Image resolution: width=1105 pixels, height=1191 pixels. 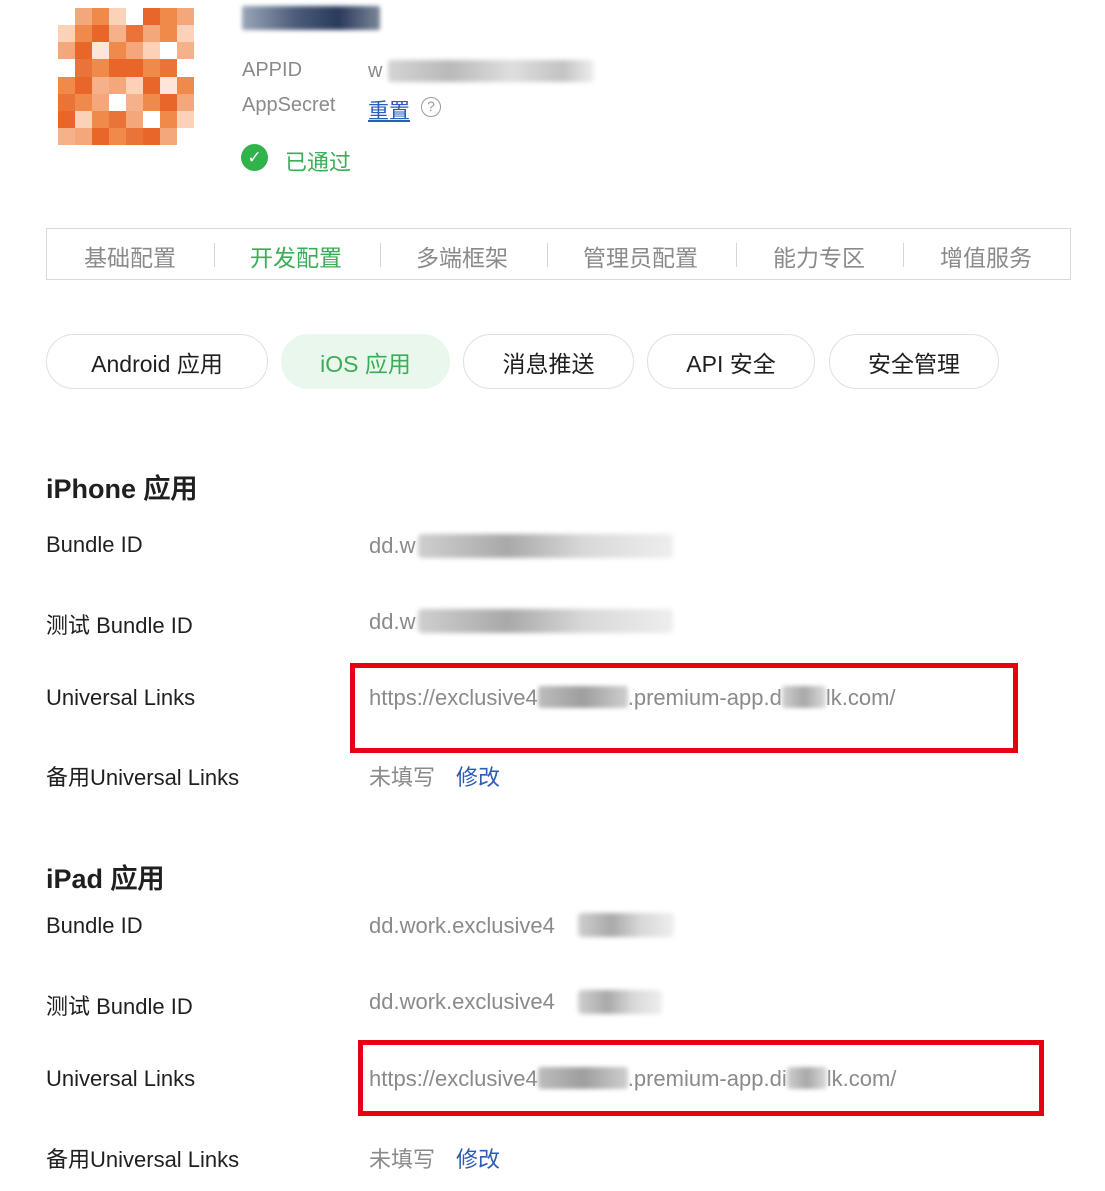 What do you see at coordinates (94, 544) in the screenshot?
I see `iphone-bundle-id-label: Bundle ID` at bounding box center [94, 544].